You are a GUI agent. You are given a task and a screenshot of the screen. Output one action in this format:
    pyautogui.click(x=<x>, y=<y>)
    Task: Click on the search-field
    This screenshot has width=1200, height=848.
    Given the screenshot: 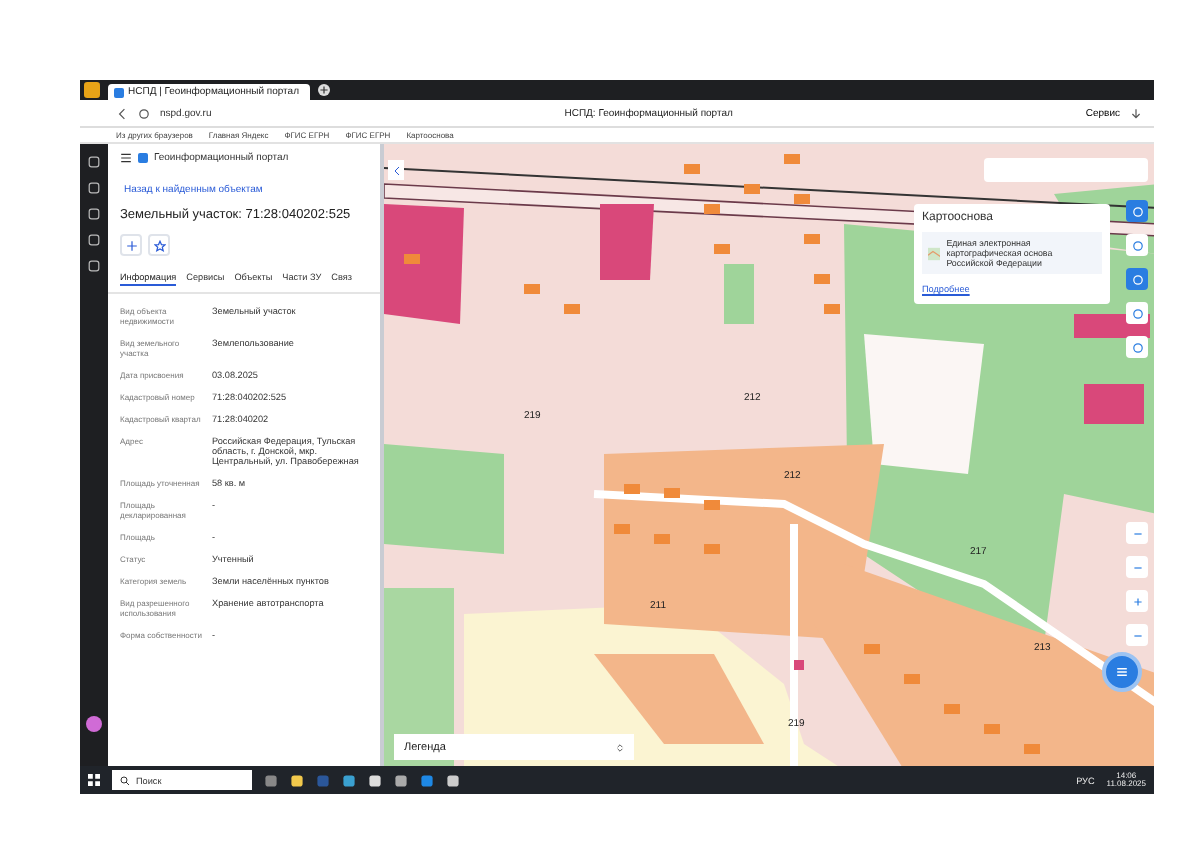 What is the action you would take?
    pyautogui.click(x=1066, y=170)
    